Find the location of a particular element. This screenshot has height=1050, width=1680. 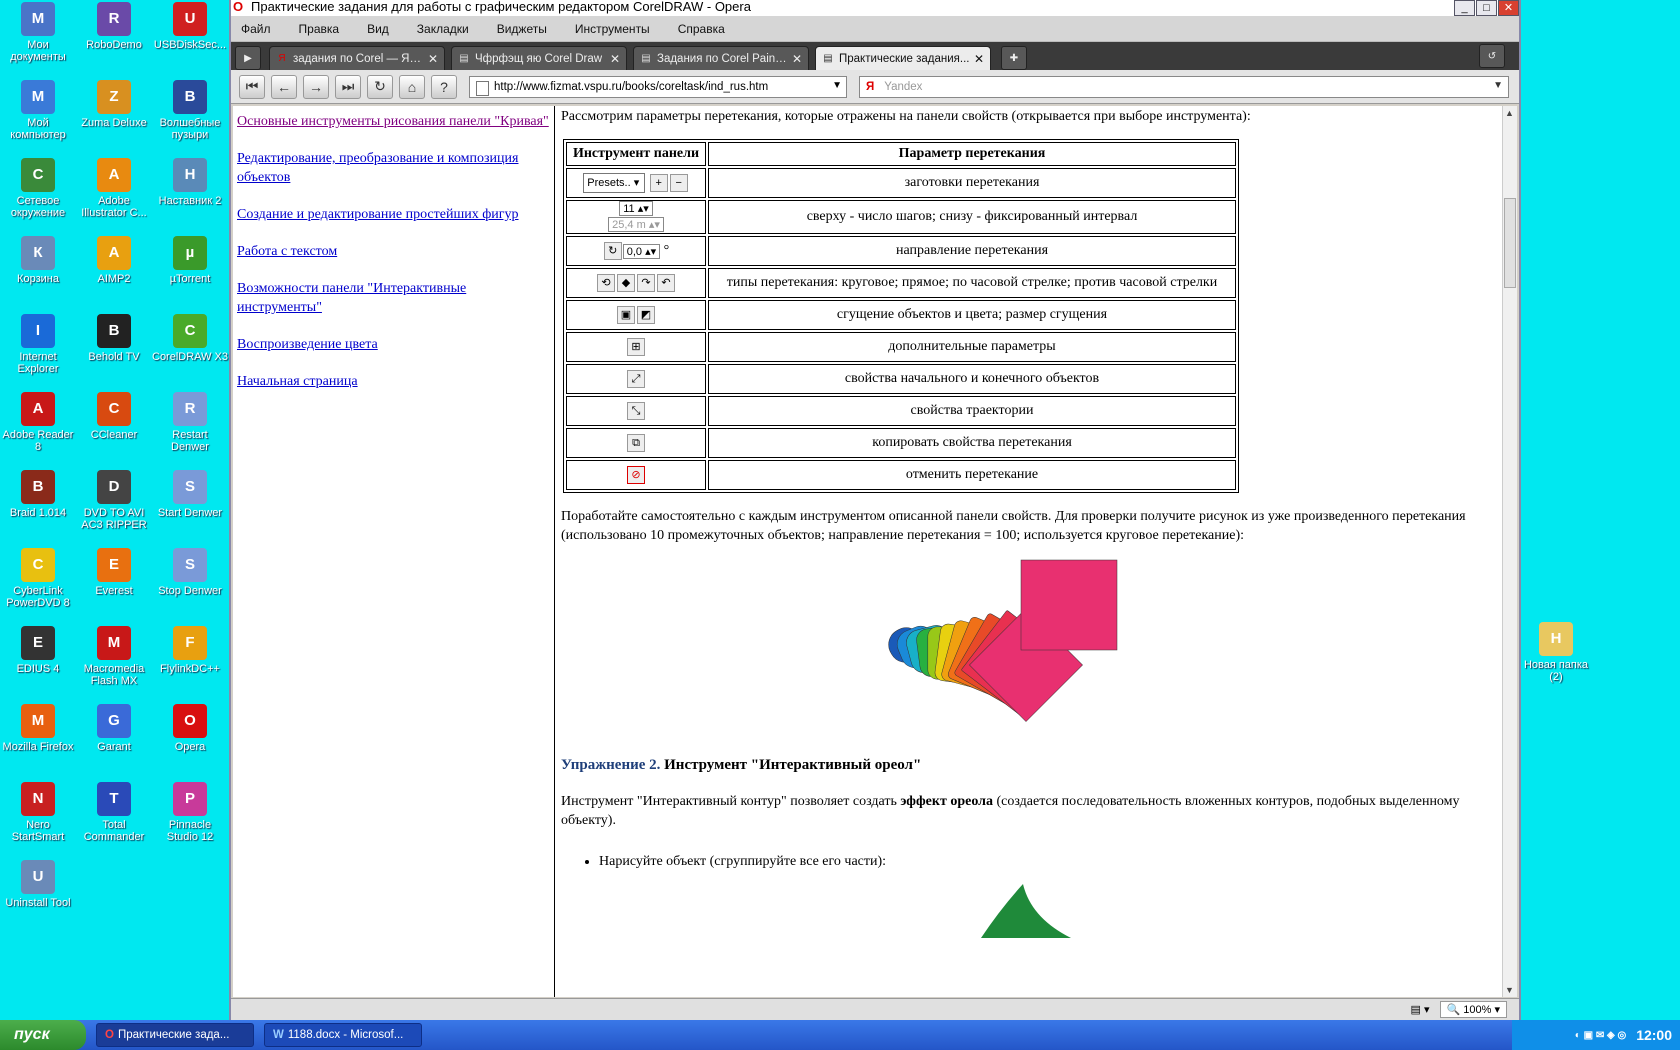

menu-item: Инструменты is located at coordinates (612, 29).